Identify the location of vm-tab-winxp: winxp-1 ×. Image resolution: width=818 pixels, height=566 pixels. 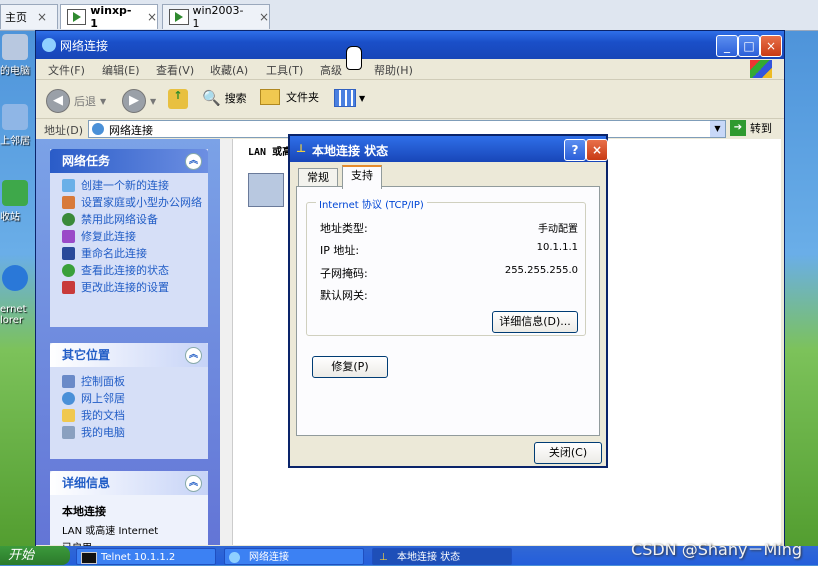
(109, 17).